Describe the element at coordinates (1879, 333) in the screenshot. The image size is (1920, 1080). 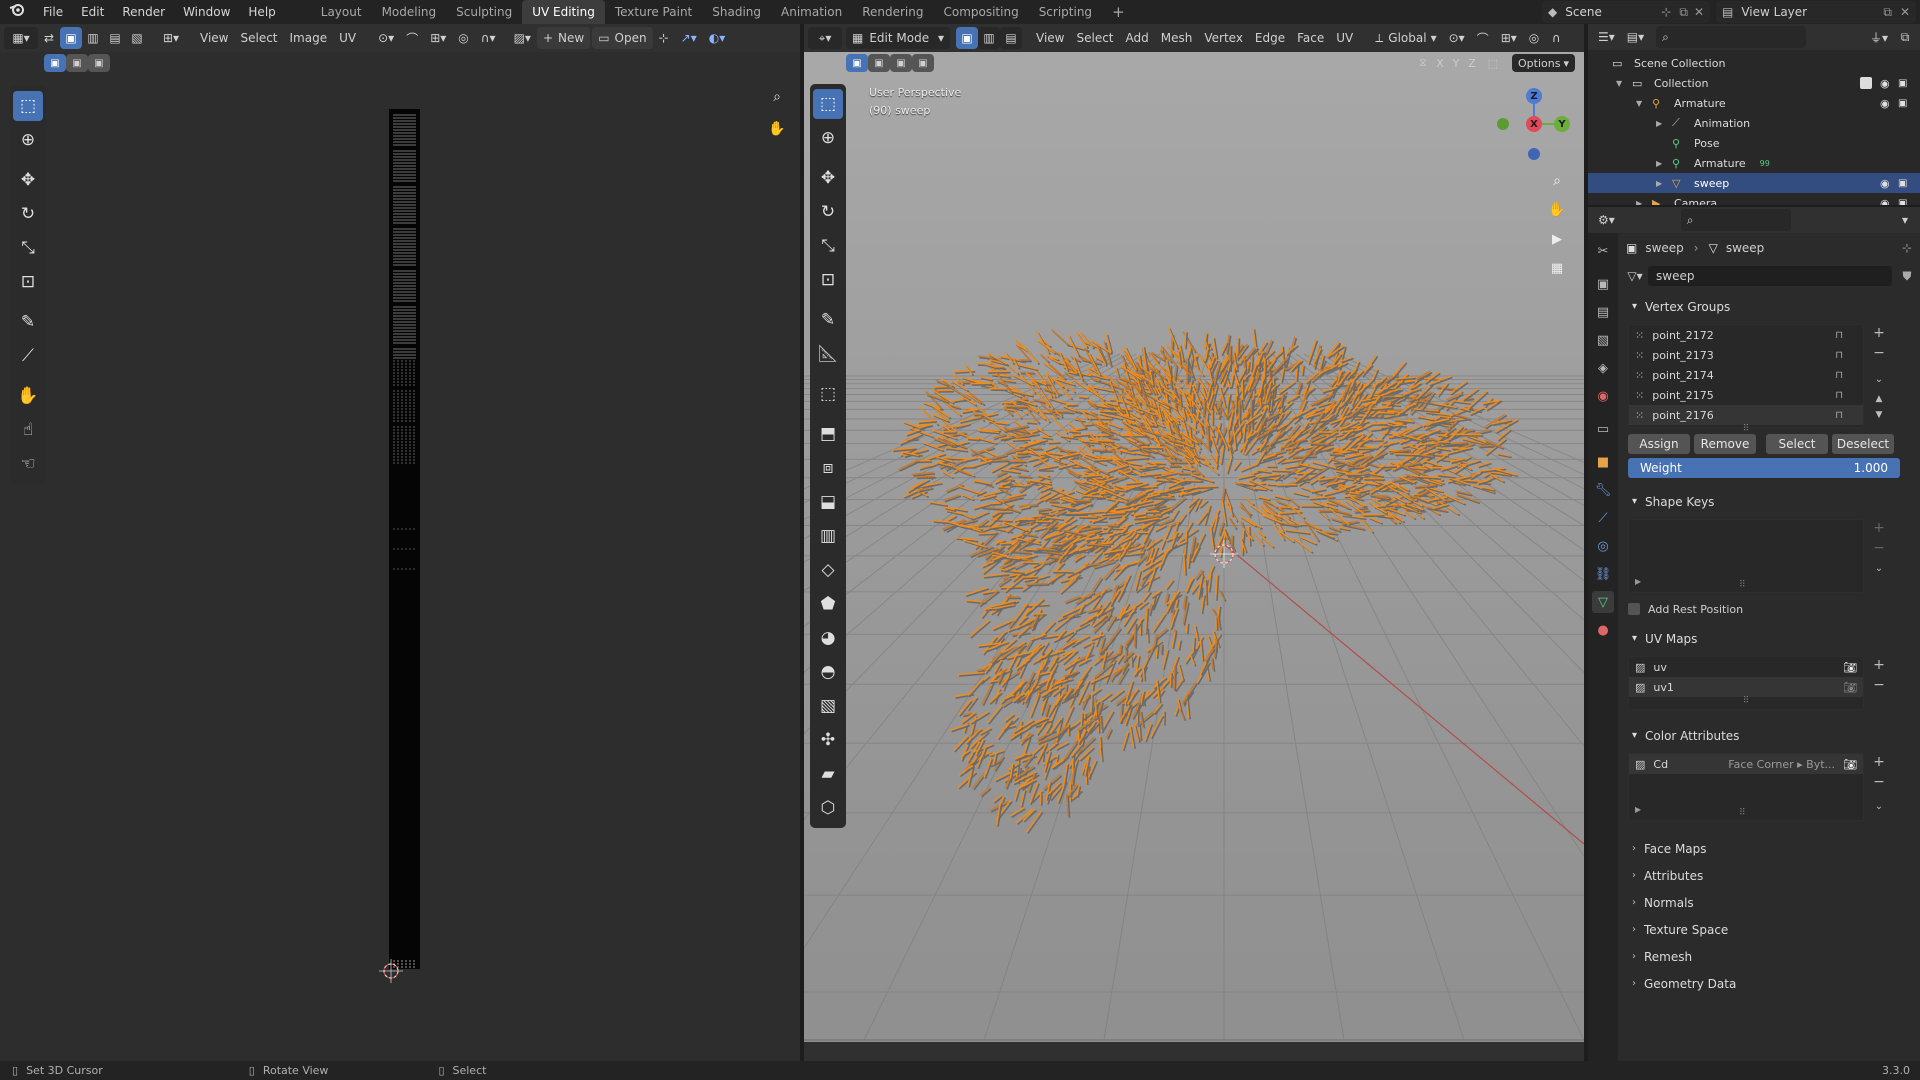
I see `add-vertex-group-icon: +` at that location.